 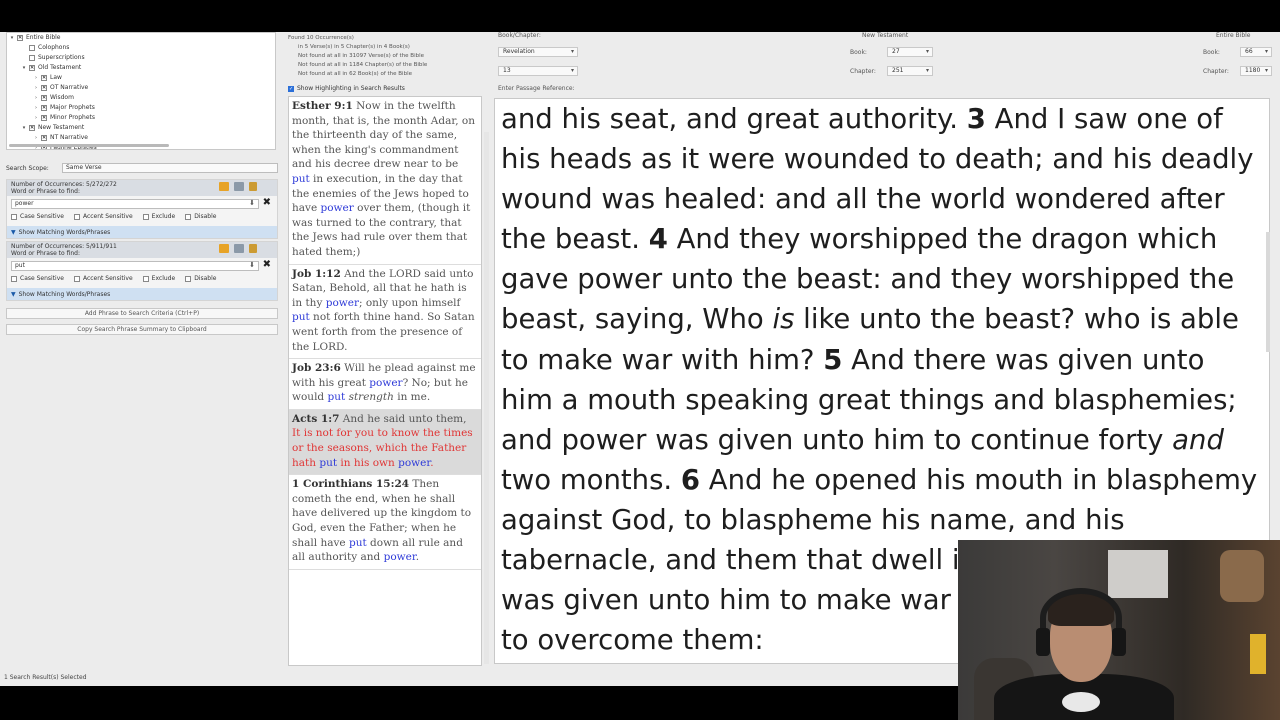 What do you see at coordinates (46, 191) in the screenshot?
I see `phrase-prompt: Word or Phrase to find:` at bounding box center [46, 191].